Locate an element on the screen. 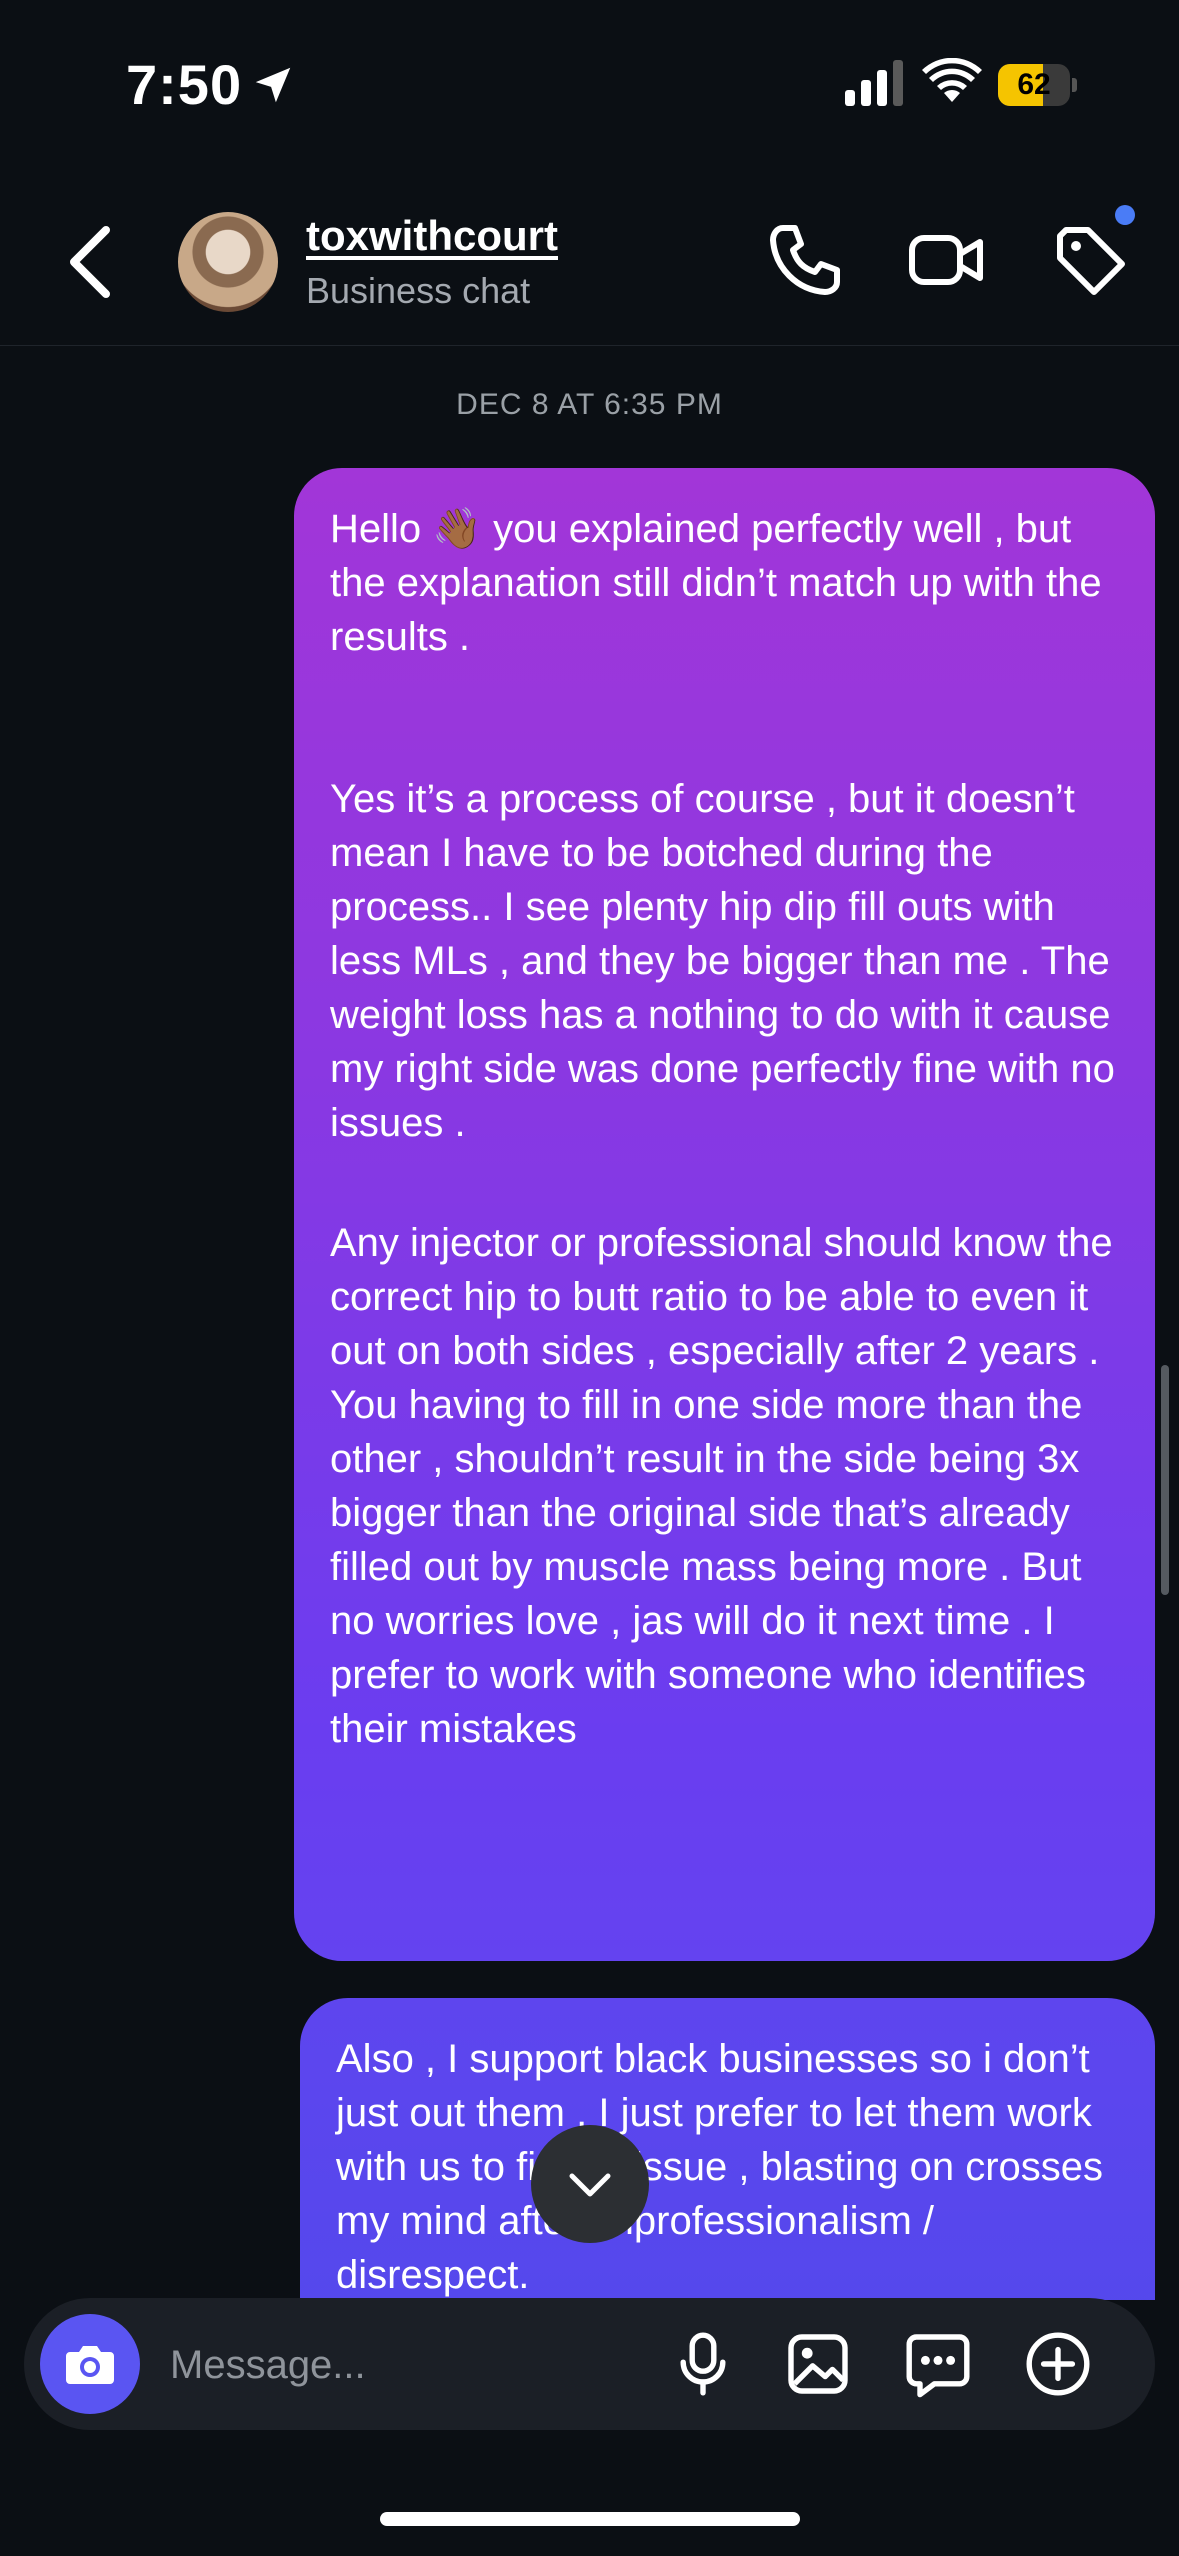 The width and height of the screenshot is (1179, 2556). gallery-icon is located at coordinates (818, 2364).